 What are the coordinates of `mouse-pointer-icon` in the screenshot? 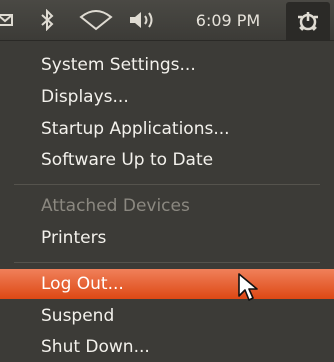 It's located at (249, 289).